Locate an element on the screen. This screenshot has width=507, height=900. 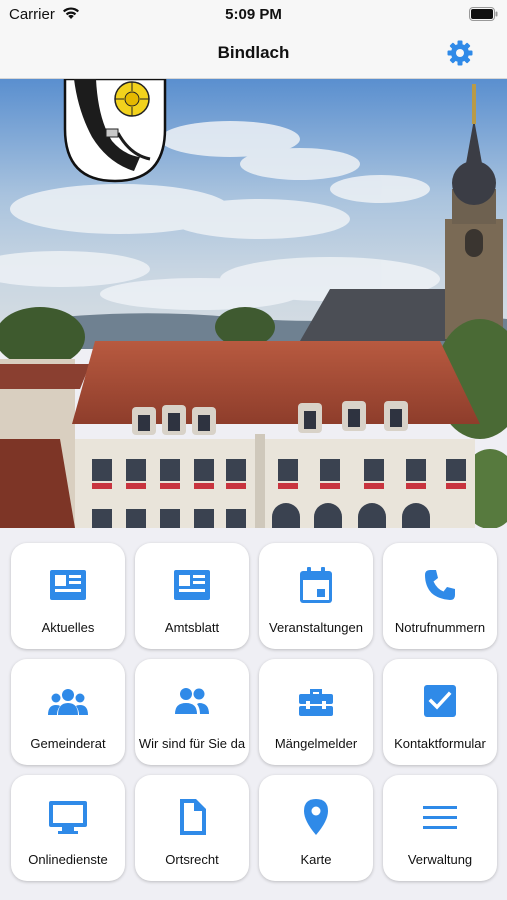
calendar-icon is located at coordinates (316, 585).